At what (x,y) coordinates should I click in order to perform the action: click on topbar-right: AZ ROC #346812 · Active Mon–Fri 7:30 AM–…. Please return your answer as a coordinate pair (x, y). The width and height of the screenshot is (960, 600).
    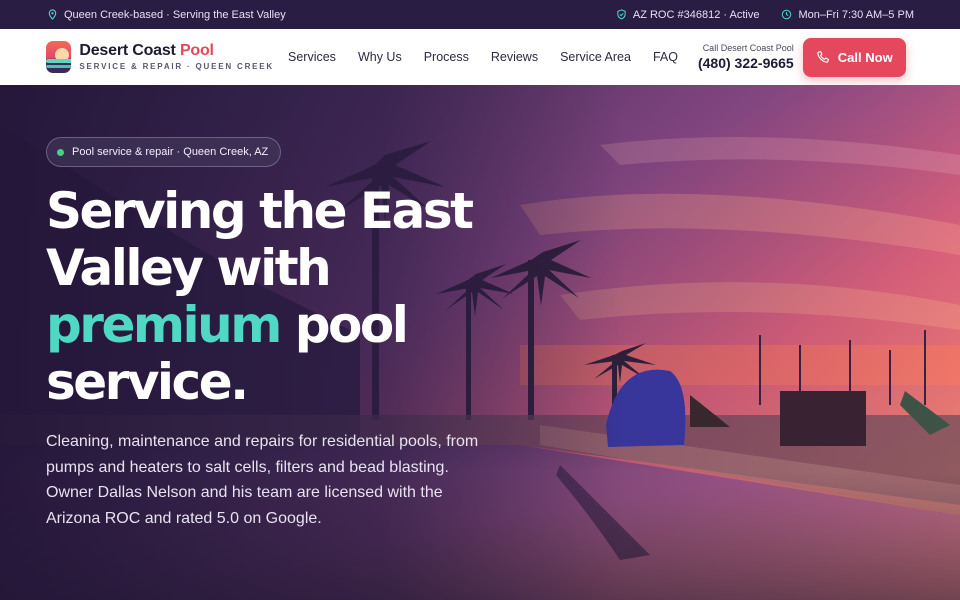
    Looking at the image, I should click on (765, 15).